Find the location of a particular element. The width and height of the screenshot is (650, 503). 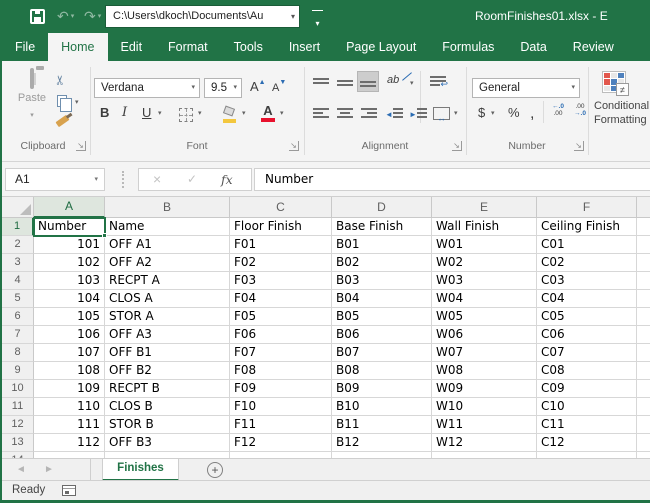

align-top-icon is located at coordinates (321, 81).